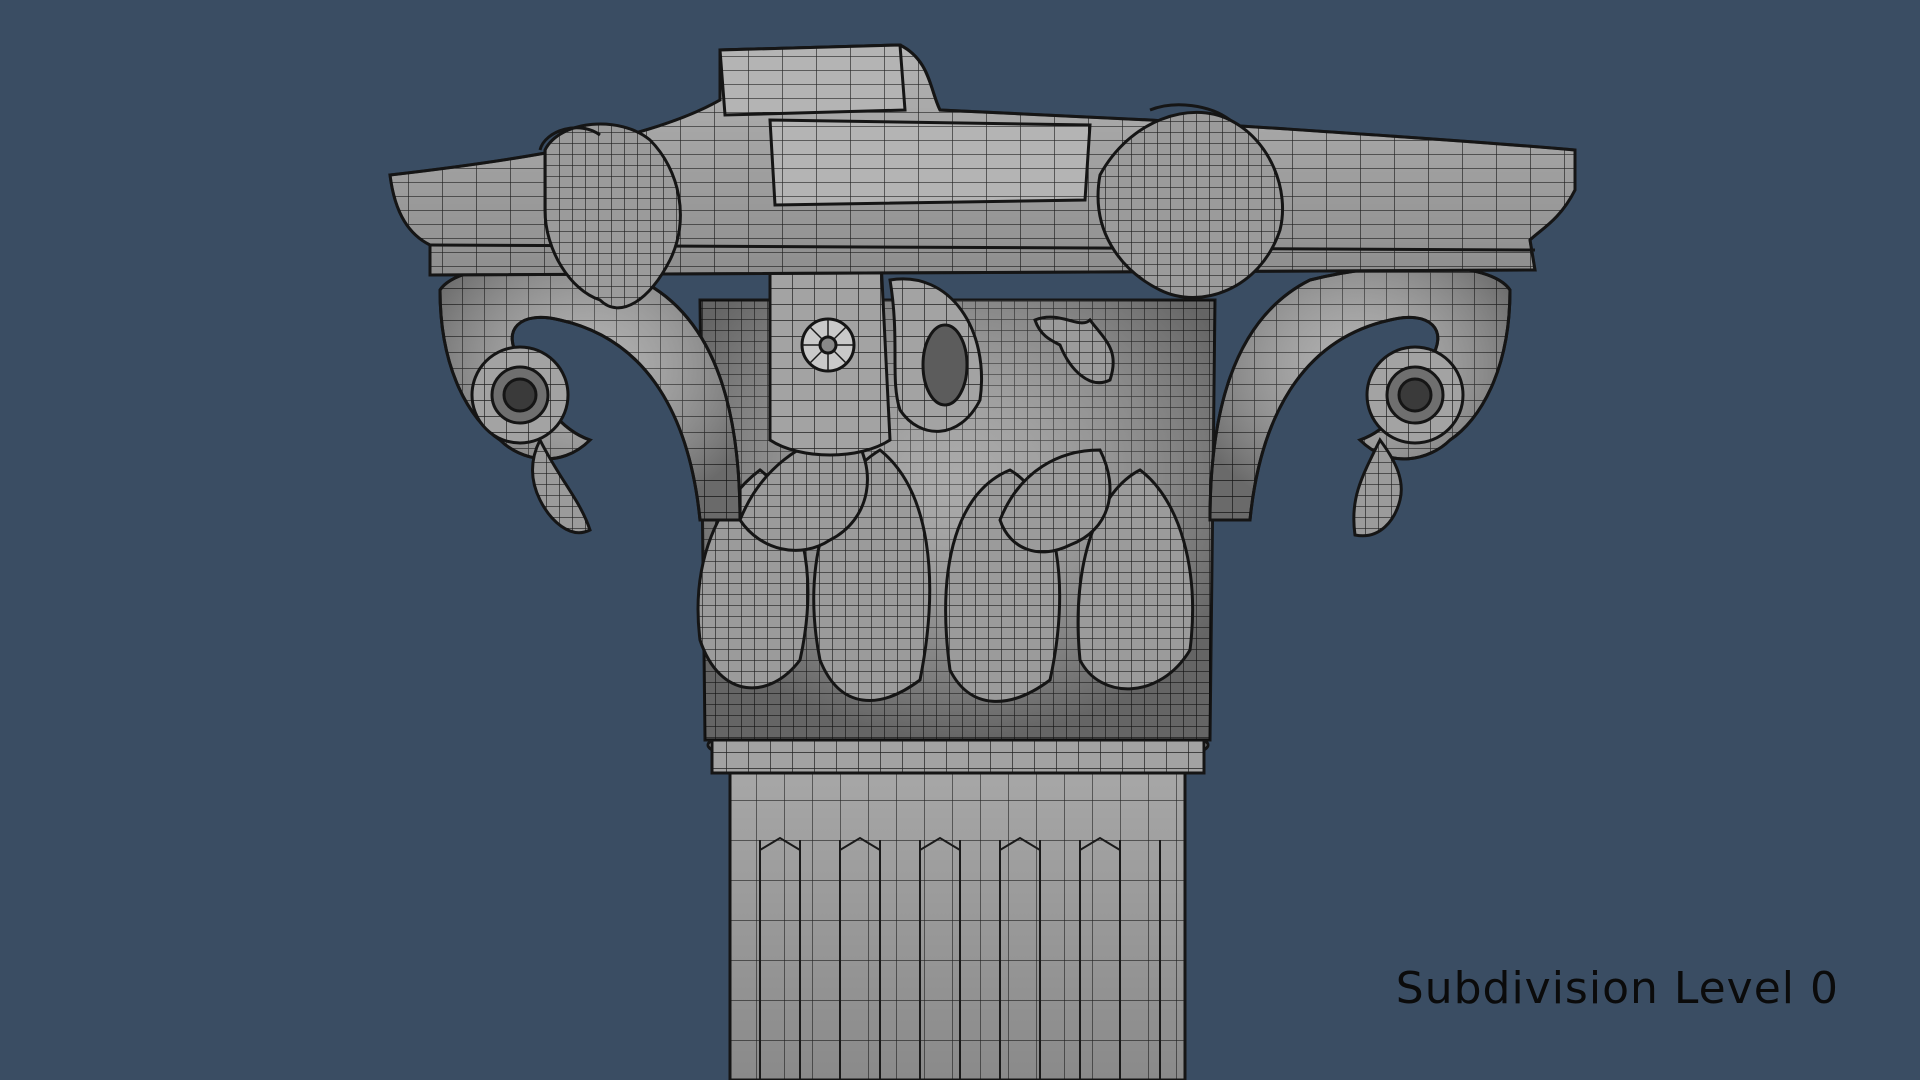 The height and width of the screenshot is (1080, 1920). Describe the element at coordinates (1617, 988) in the screenshot. I see `subdivision-level-caption: Subdivision Level 0` at that location.